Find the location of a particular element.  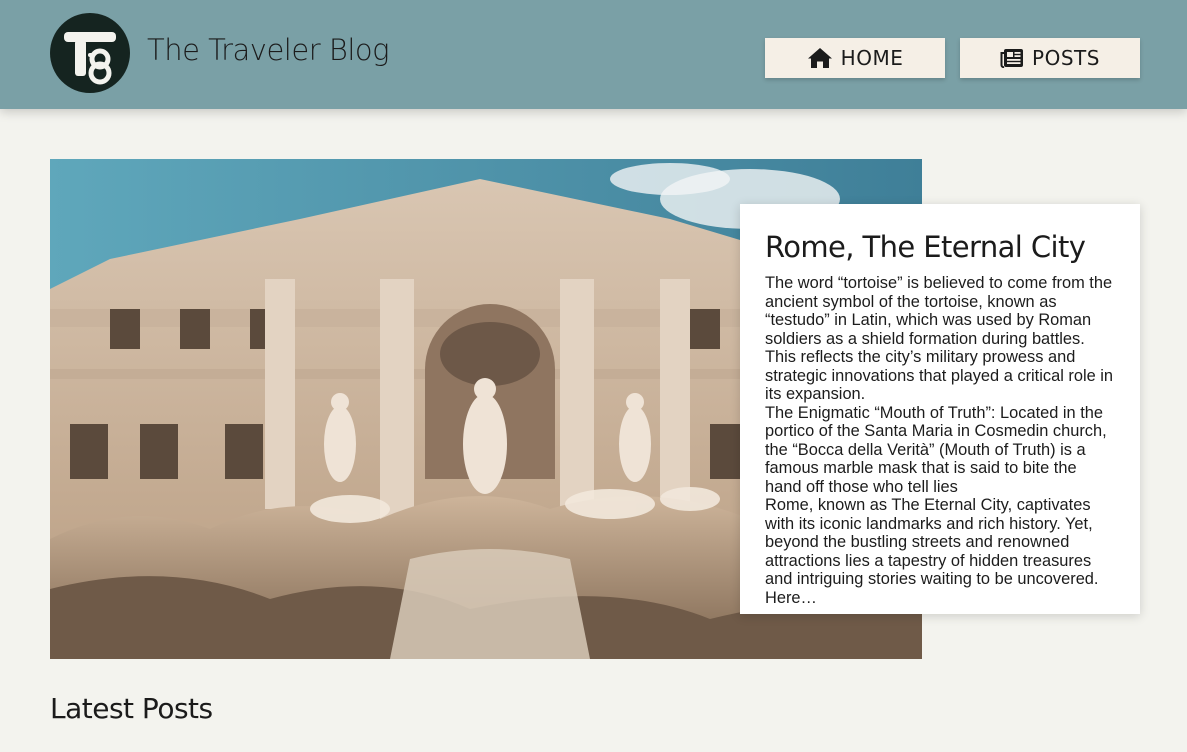

posts-button-label: POSTS is located at coordinates (1066, 58).